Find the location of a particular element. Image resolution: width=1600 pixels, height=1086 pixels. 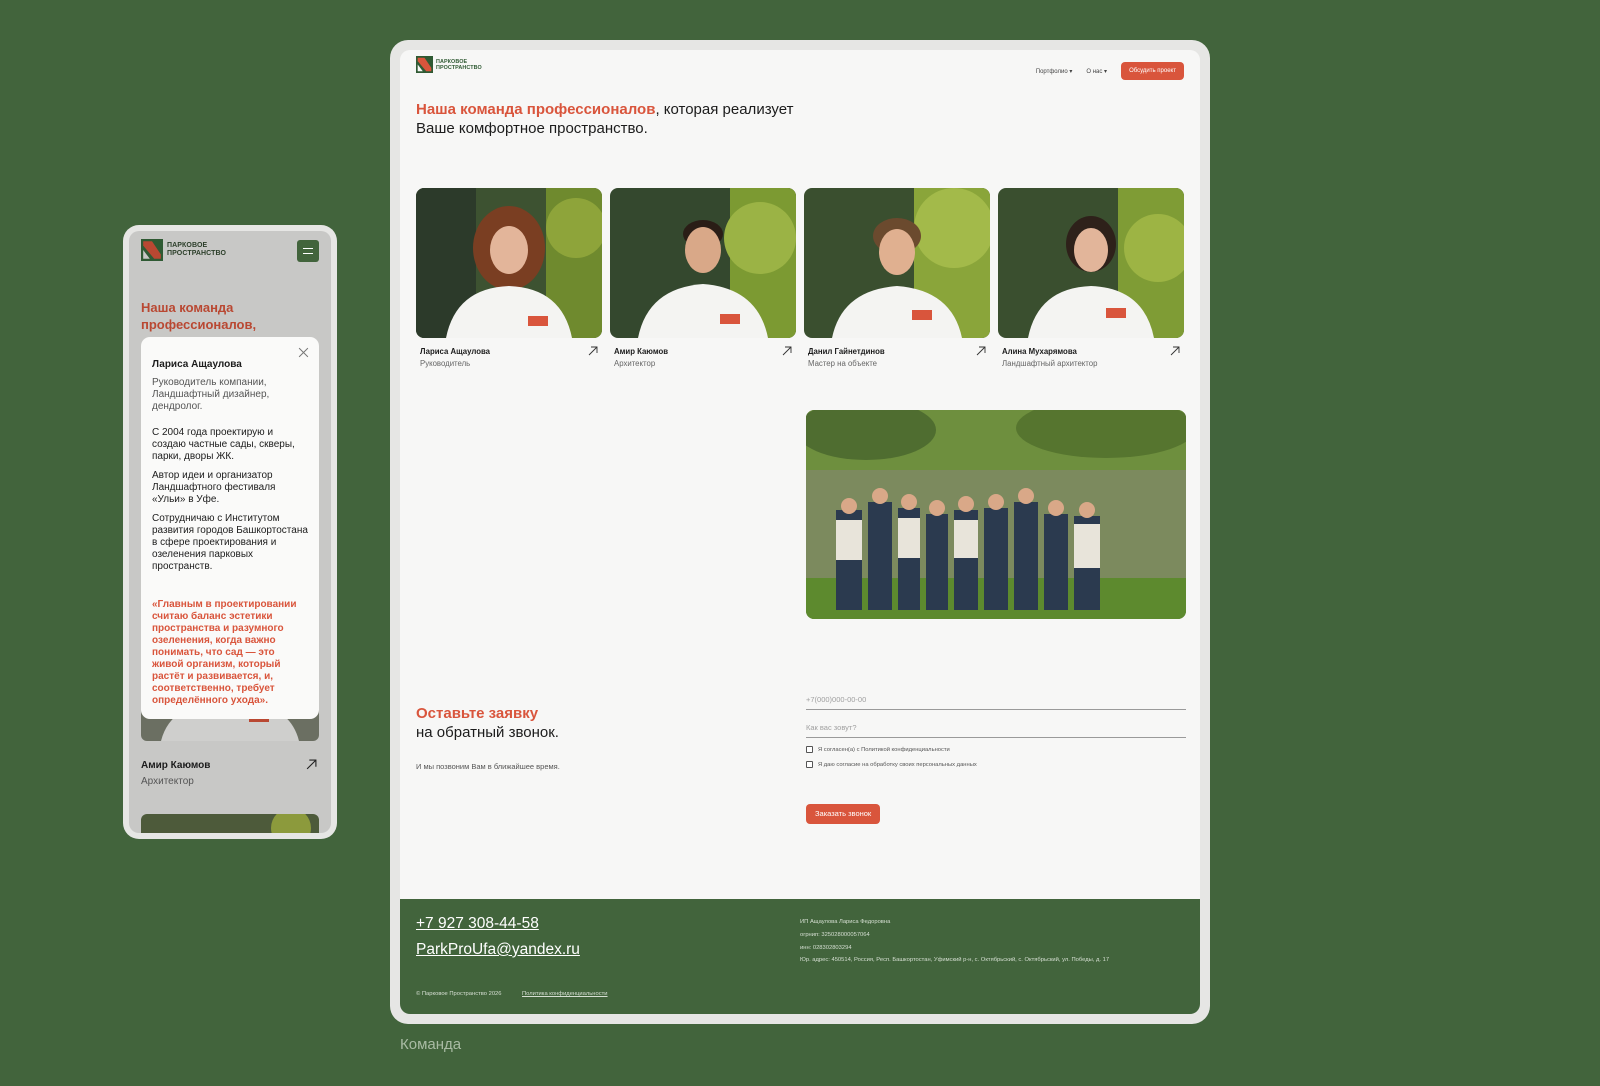

nav-about-label: О нас is located at coordinates (1094, 71).